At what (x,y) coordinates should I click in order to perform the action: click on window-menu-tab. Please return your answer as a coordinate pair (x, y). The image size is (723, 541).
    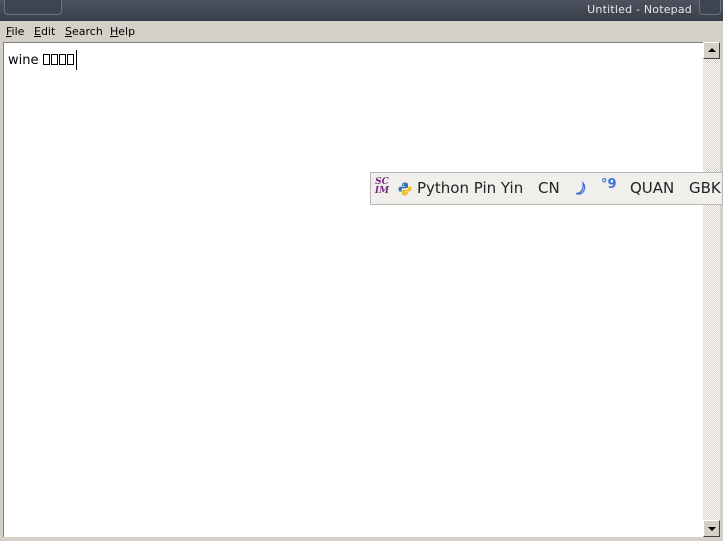
    Looking at the image, I should click on (33, 7).